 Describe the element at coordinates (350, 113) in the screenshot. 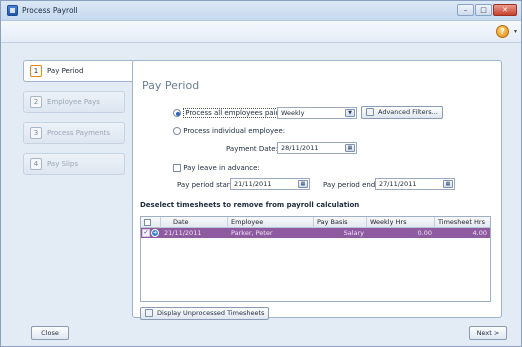

I see `chevron-down-icon: ▼` at that location.